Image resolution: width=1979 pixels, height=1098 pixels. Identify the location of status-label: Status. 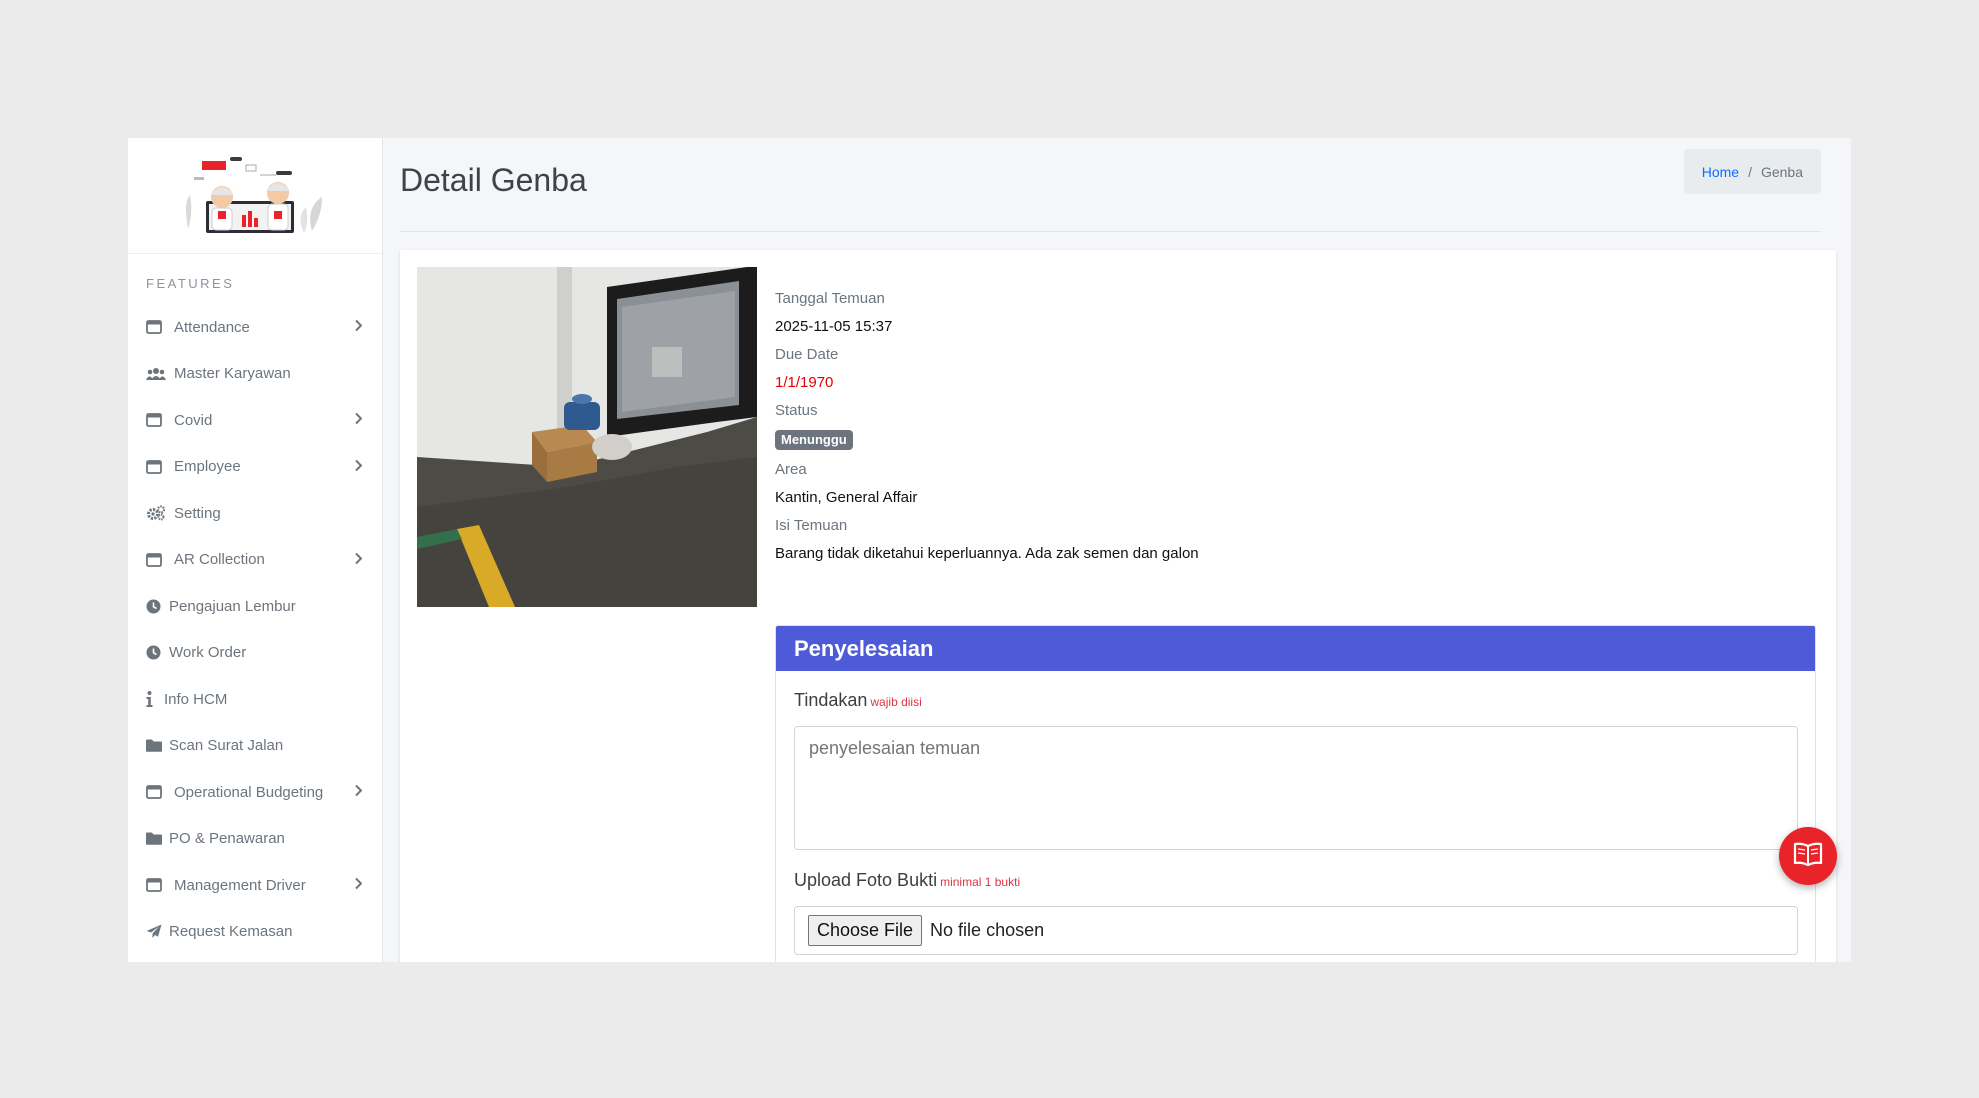
(796, 410).